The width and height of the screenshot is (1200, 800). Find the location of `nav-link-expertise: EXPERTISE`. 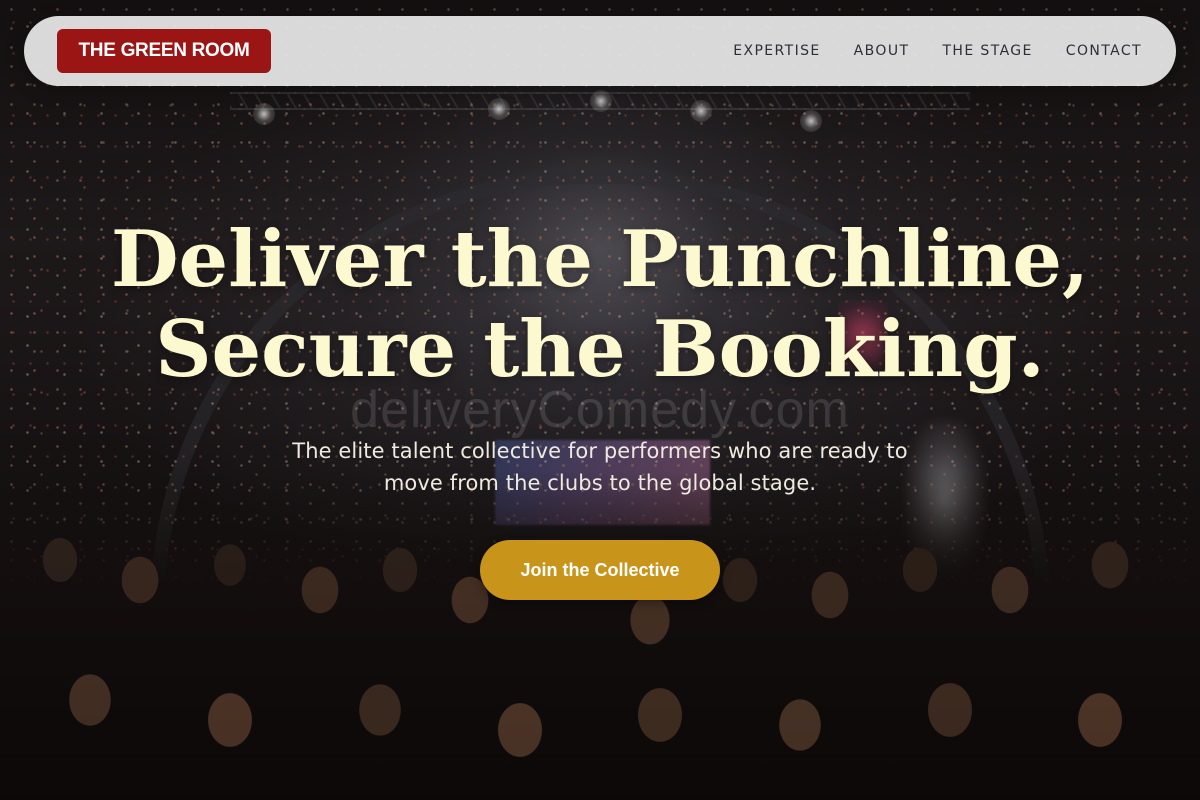

nav-link-expertise: EXPERTISE is located at coordinates (776, 51).